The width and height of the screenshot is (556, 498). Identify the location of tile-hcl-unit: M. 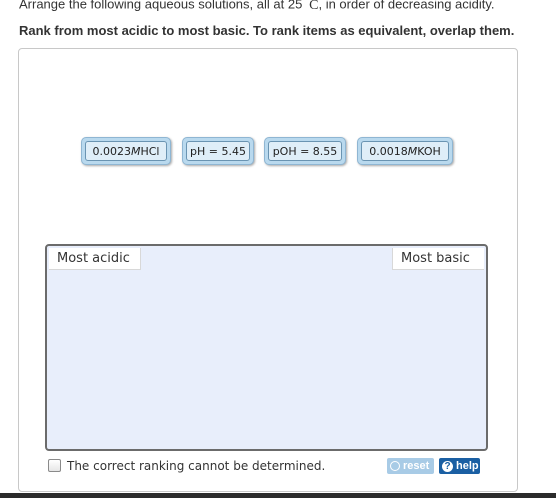
(135, 151).